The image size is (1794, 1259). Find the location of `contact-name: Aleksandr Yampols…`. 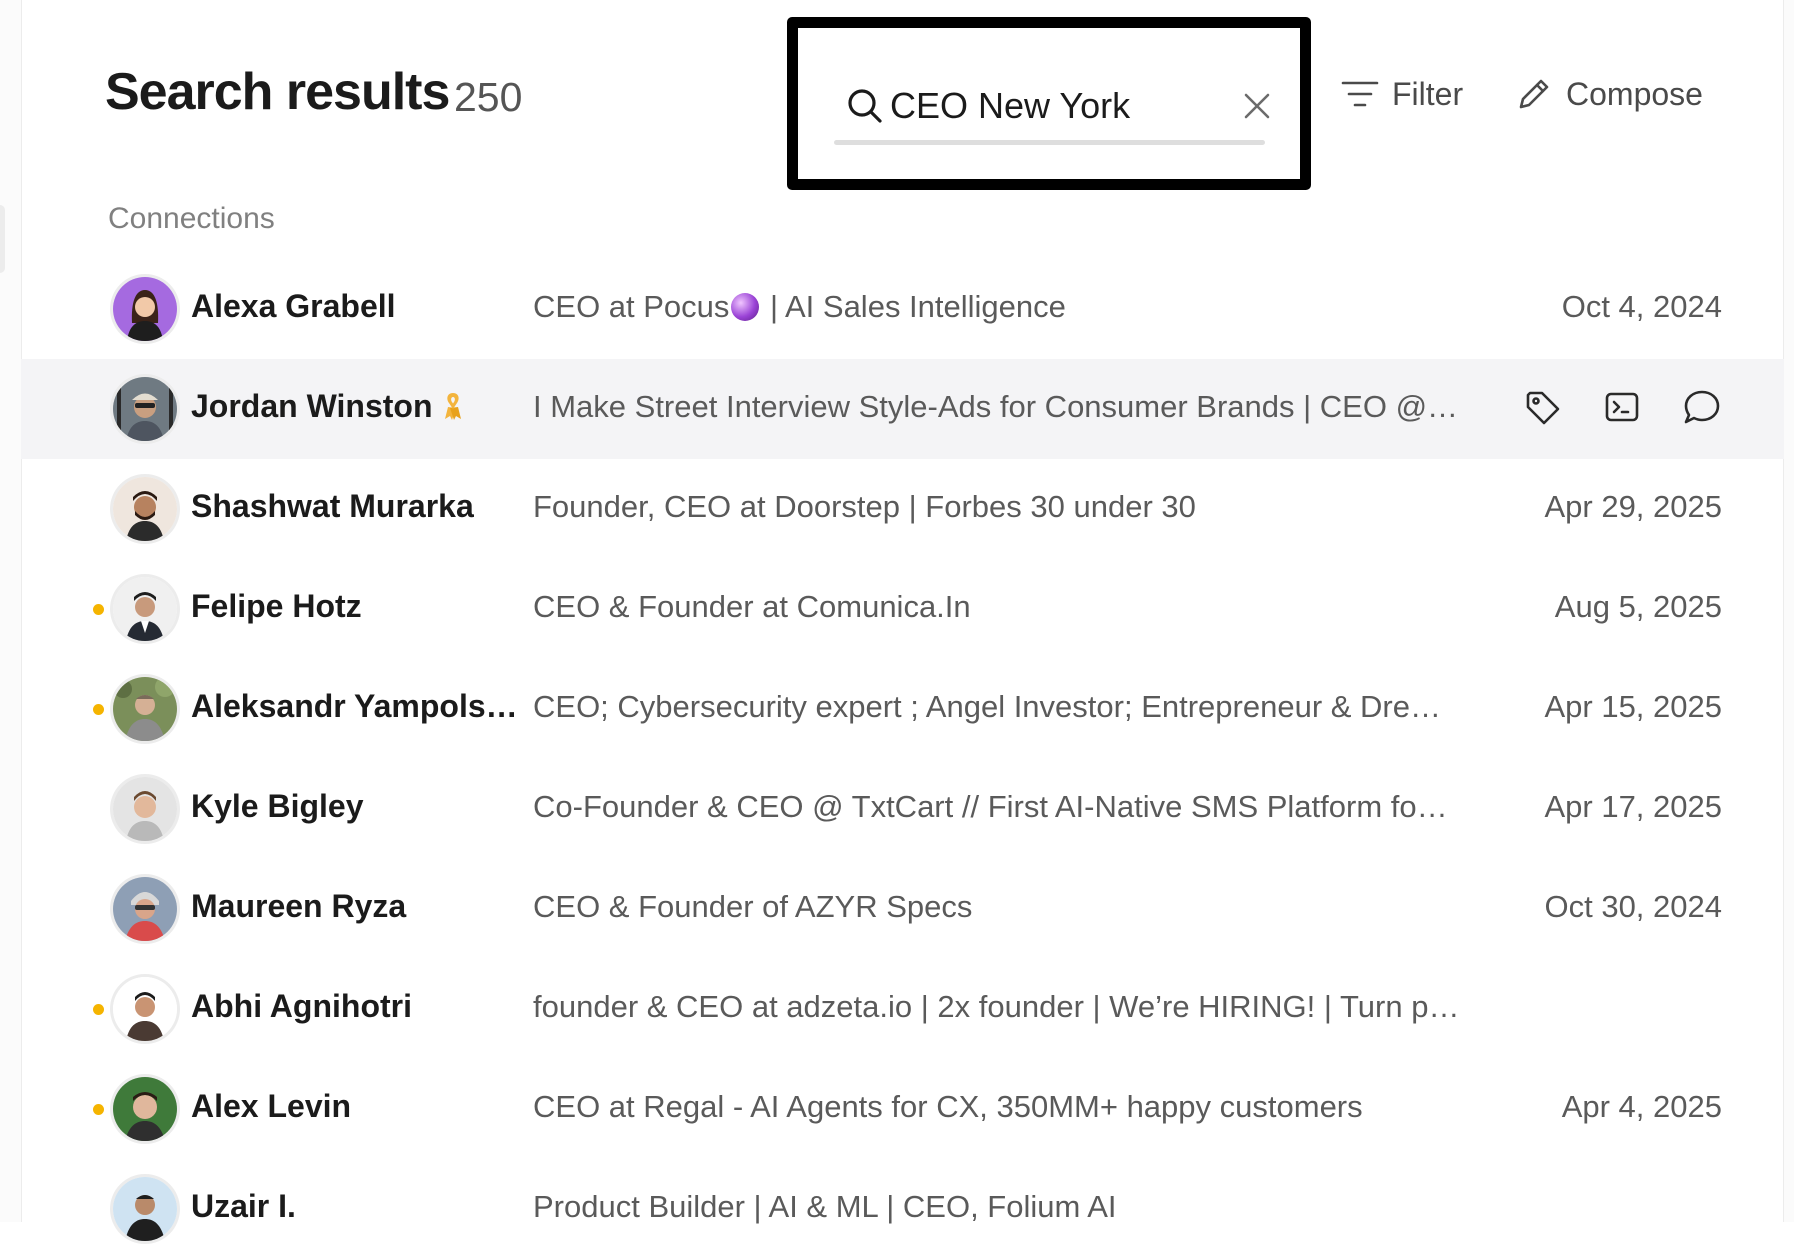

contact-name: Aleksandr Yampols… is located at coordinates (354, 706).